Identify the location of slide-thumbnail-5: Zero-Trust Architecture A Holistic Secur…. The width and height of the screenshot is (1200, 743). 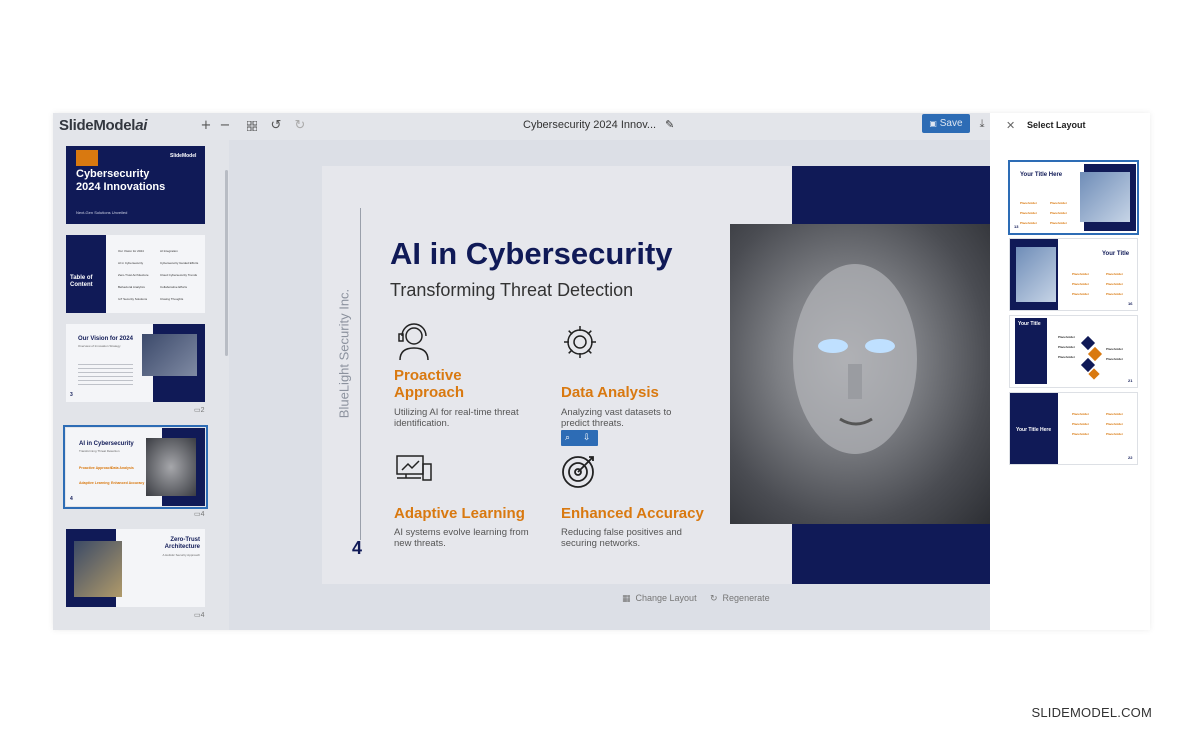
(135, 568).